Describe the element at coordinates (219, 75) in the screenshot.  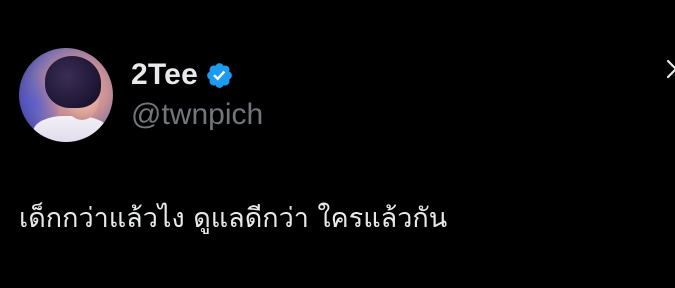
I see `verified-badge-icon` at that location.